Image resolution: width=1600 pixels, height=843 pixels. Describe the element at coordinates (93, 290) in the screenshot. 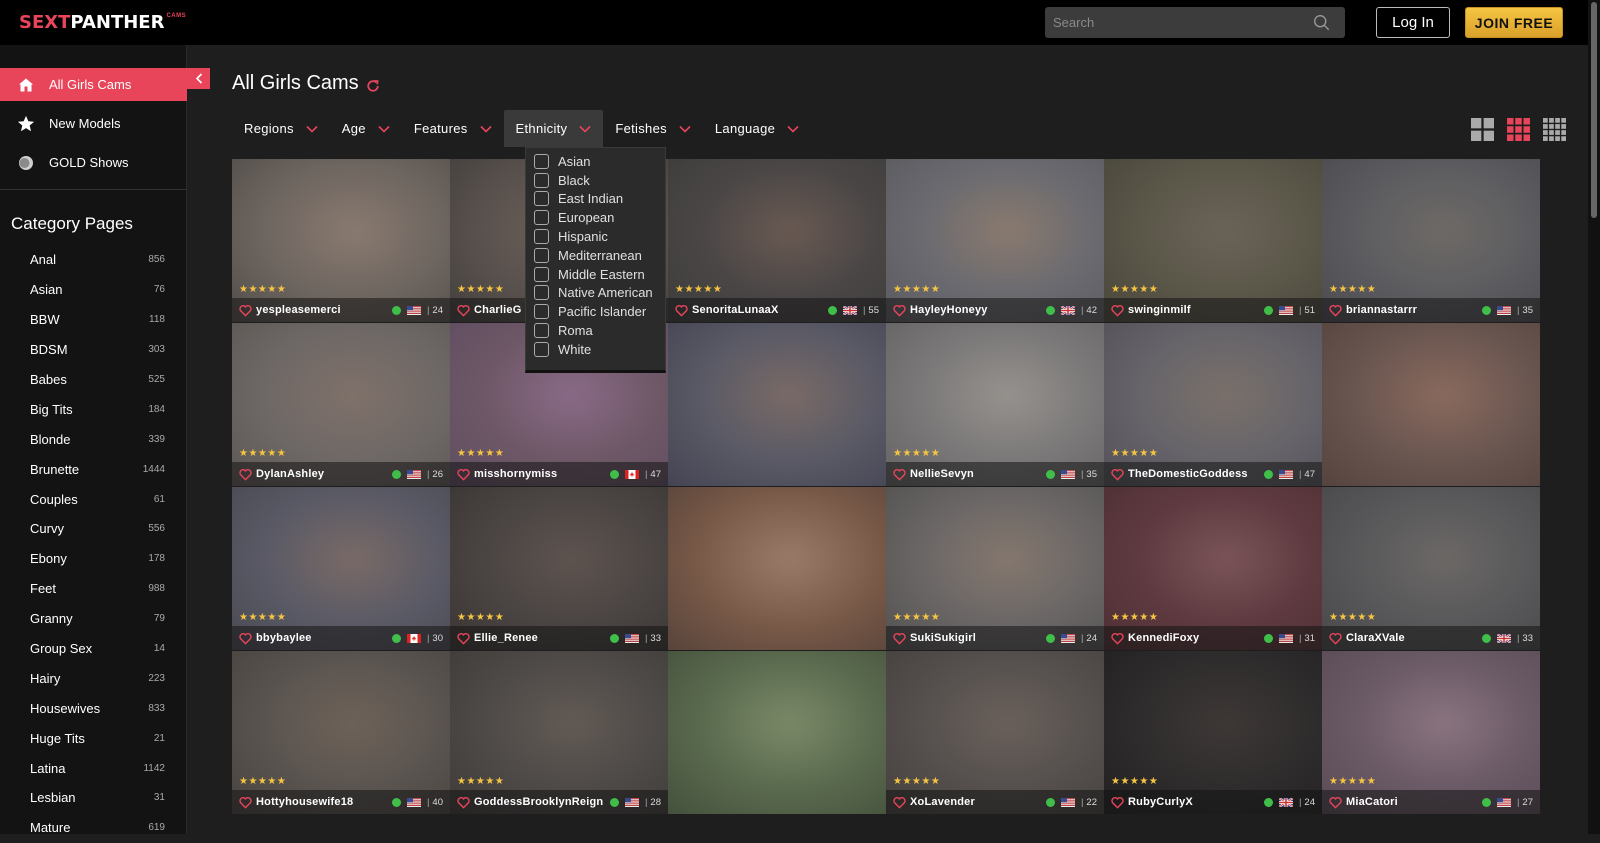

I see `category-link: Asian 76` at that location.